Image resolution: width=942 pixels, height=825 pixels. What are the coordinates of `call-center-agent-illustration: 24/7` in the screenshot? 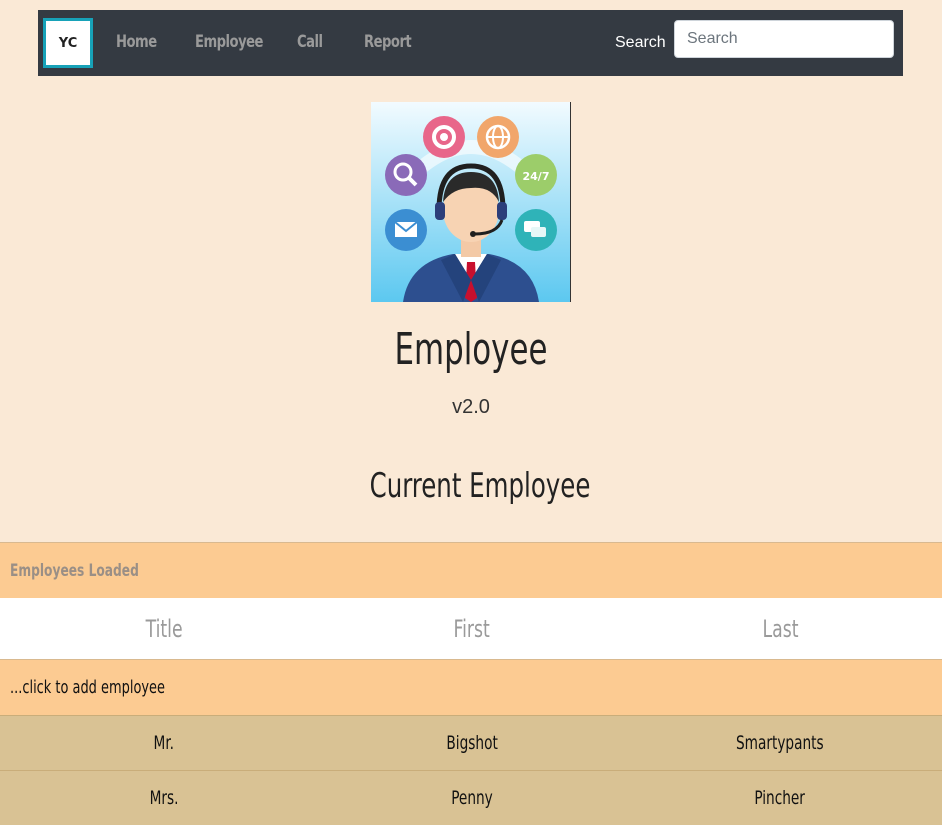 It's located at (471, 202).